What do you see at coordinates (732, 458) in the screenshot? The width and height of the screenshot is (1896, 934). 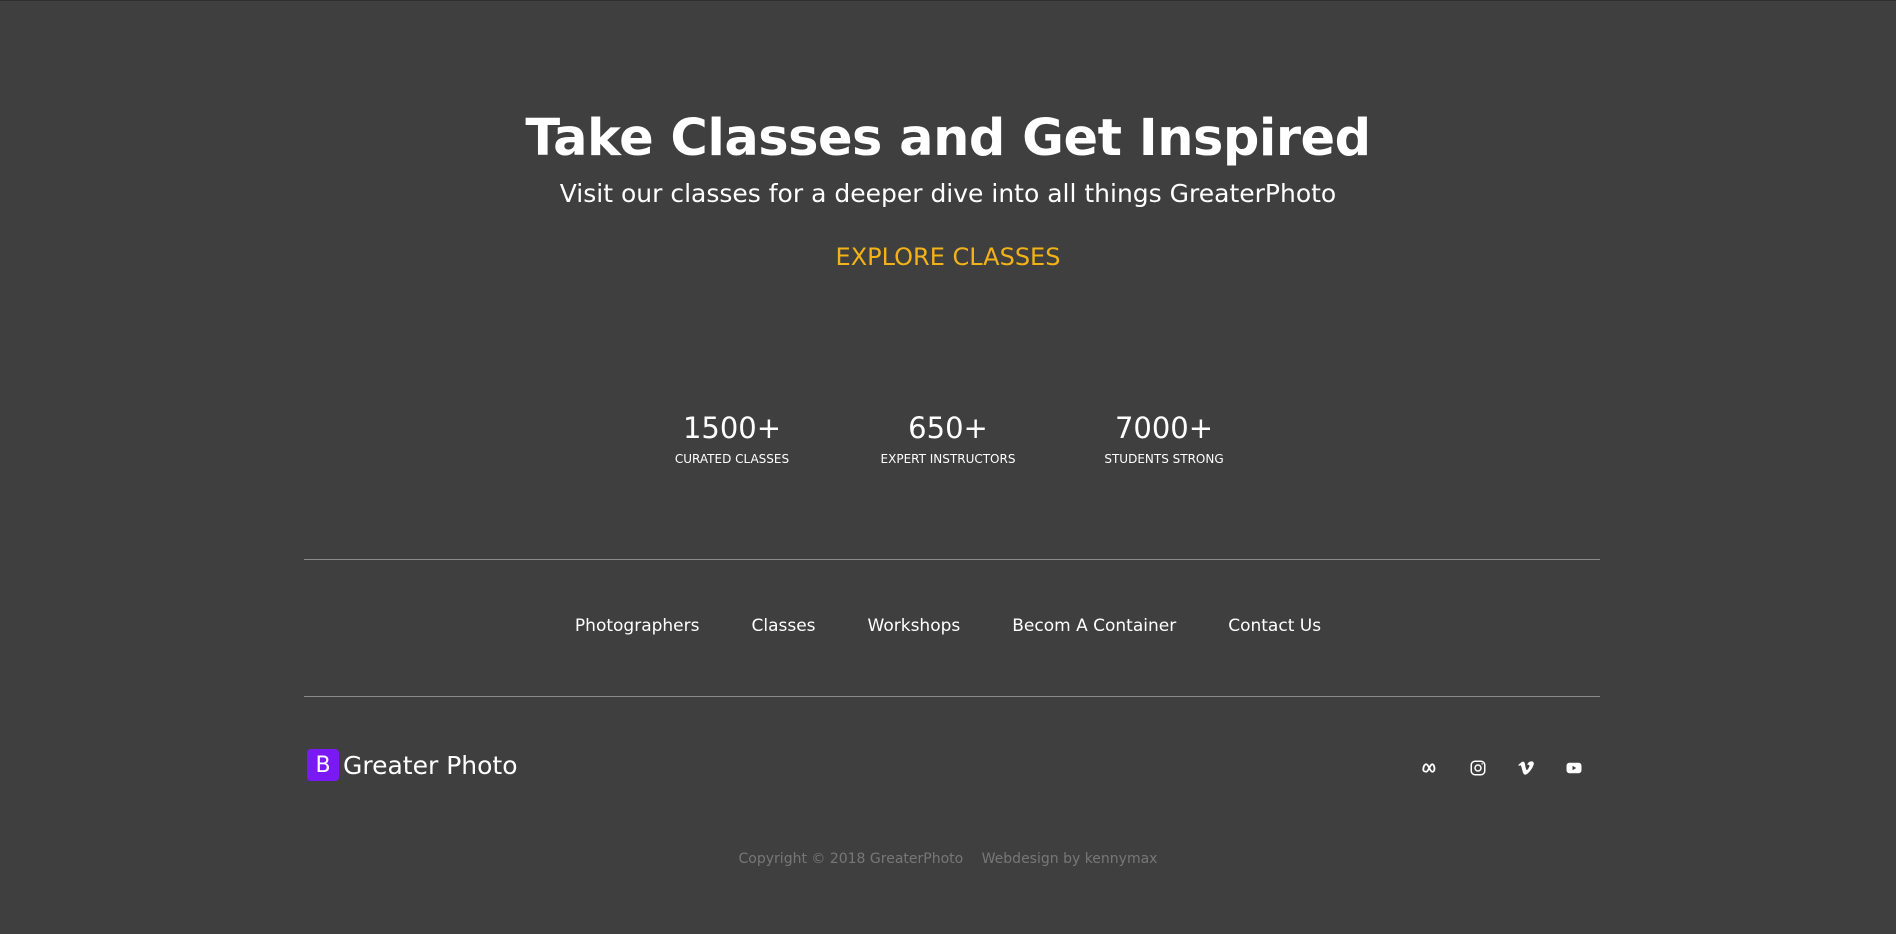 I see `stat-label: CURATED CLASSES` at bounding box center [732, 458].